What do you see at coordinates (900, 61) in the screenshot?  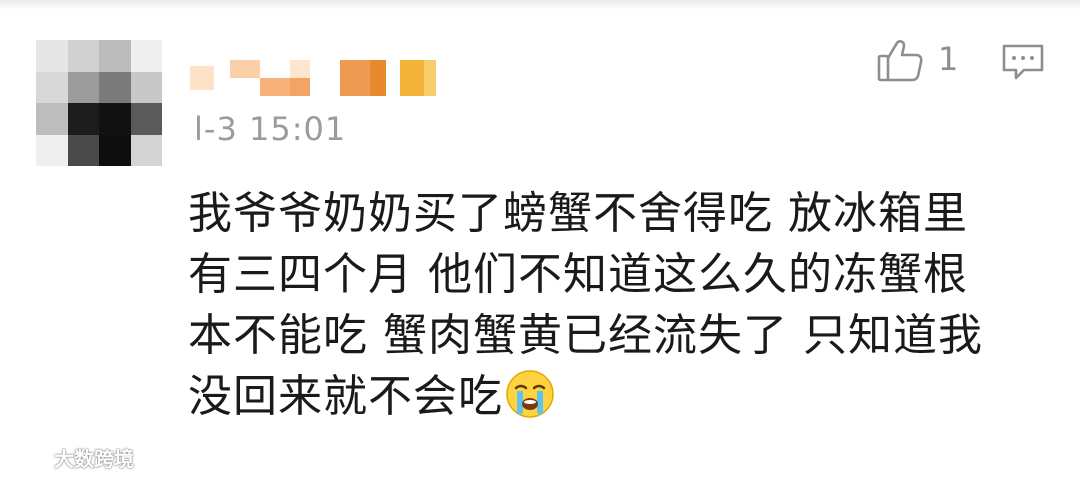 I see `thumbs-up-icon` at bounding box center [900, 61].